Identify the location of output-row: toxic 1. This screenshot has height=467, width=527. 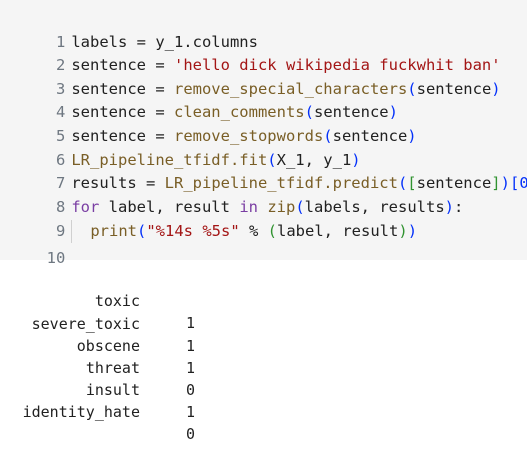
(263, 300).